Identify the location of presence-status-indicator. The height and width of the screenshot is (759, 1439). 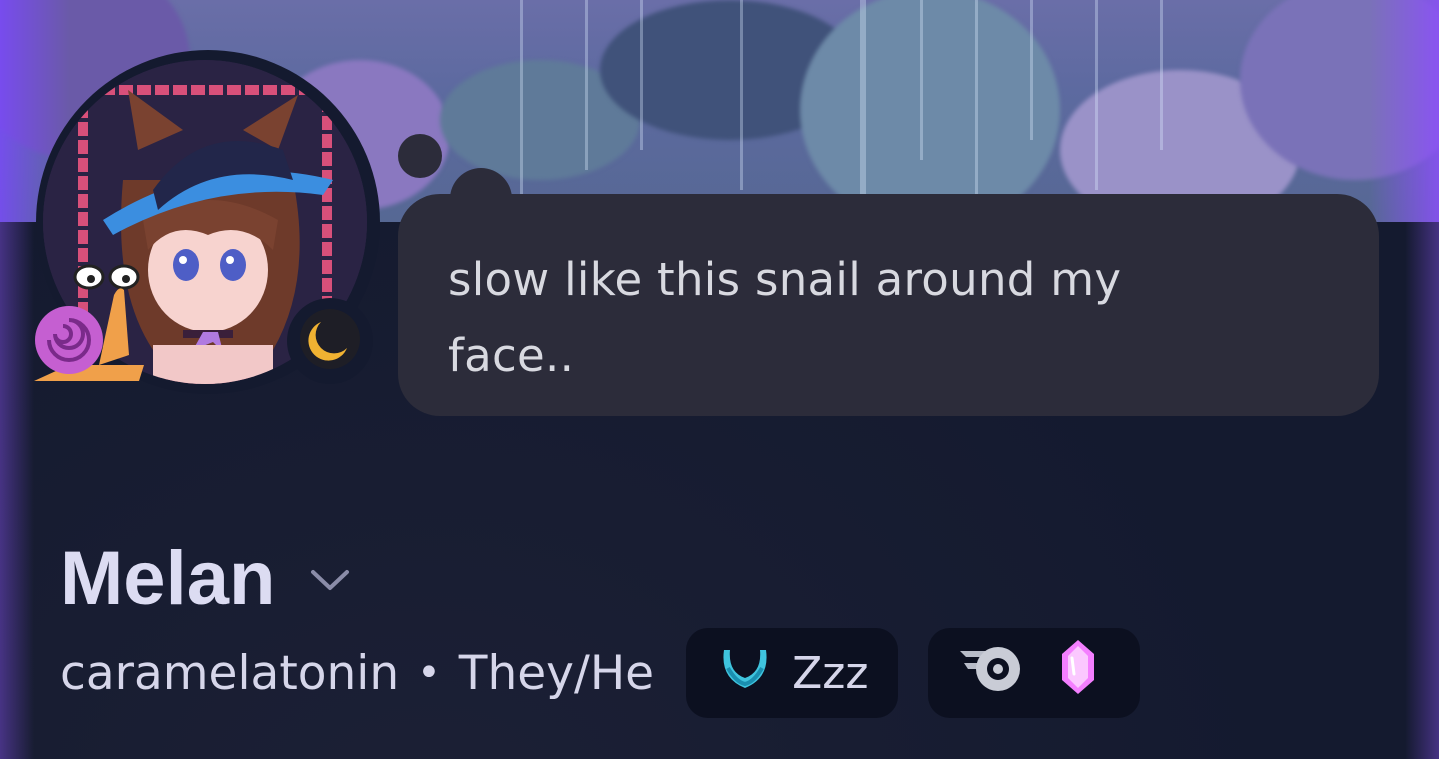
(330, 341).